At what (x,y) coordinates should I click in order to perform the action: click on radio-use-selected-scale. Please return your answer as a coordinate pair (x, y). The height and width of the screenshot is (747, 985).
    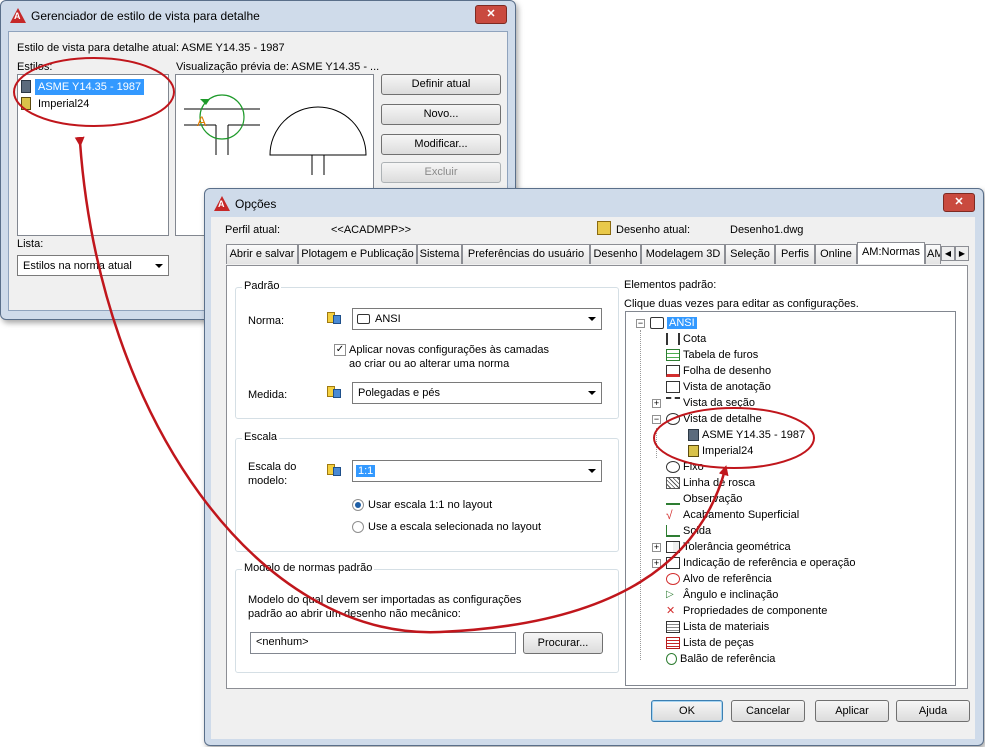
    Looking at the image, I should click on (358, 527).